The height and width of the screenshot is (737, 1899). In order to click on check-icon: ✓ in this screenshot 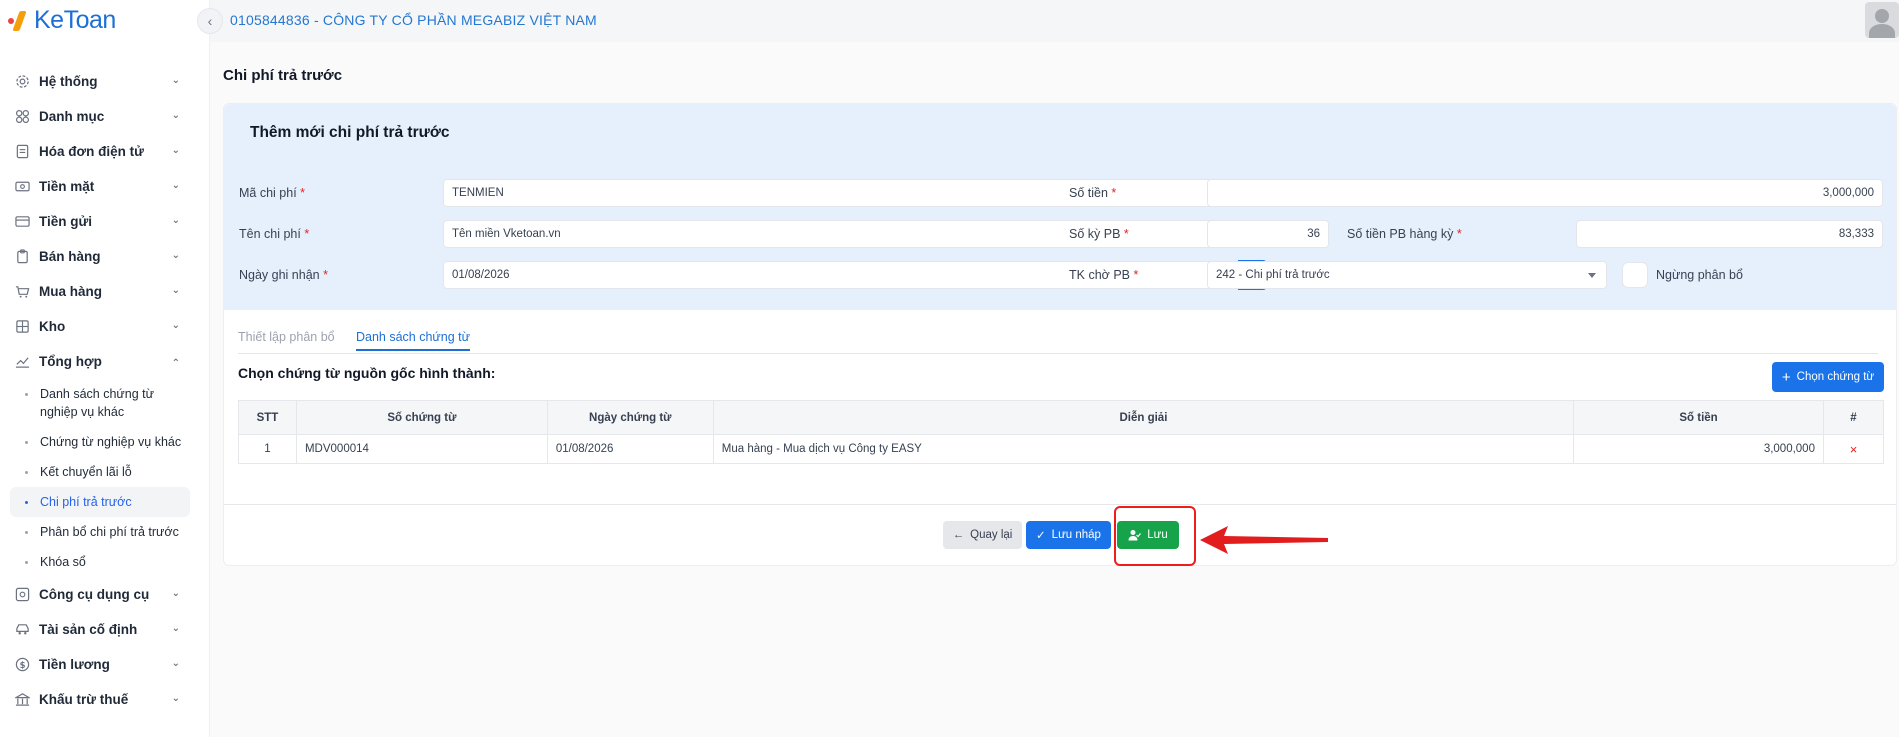, I will do `click(1041, 536)`.